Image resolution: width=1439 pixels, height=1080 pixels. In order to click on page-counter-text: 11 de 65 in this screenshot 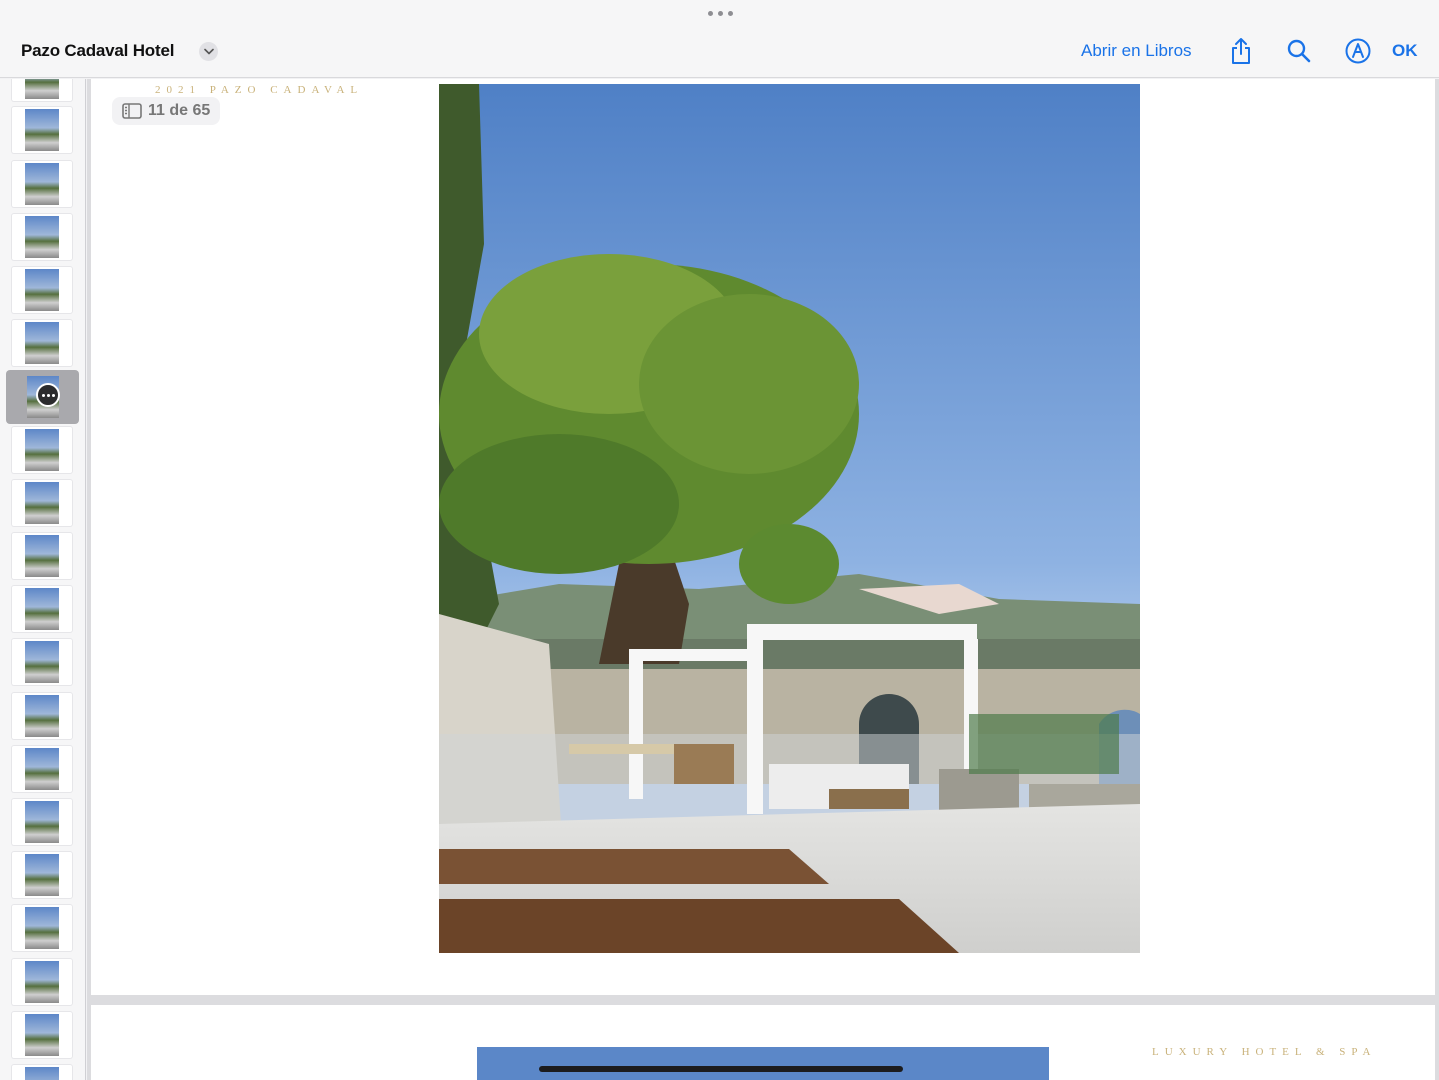, I will do `click(179, 110)`.